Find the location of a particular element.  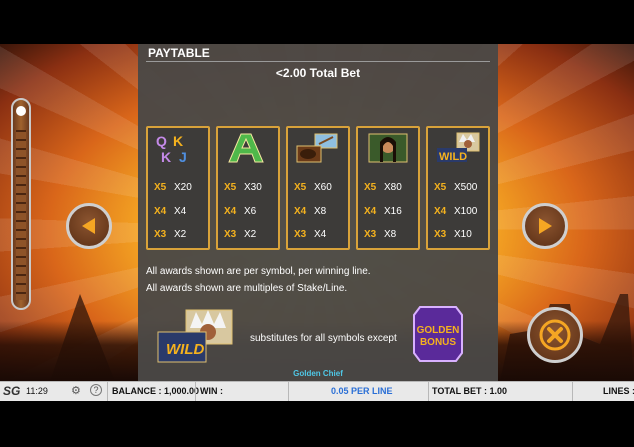

symbol-card: X5 X30 X4 X6 X3 X2 is located at coordinates (248, 188).